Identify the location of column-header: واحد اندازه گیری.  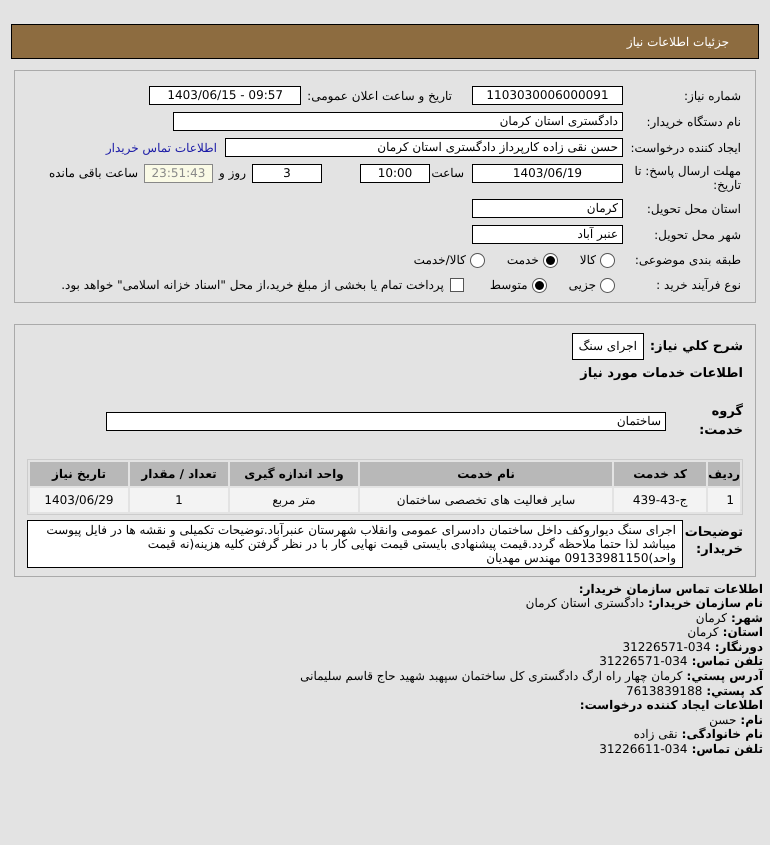
(294, 474).